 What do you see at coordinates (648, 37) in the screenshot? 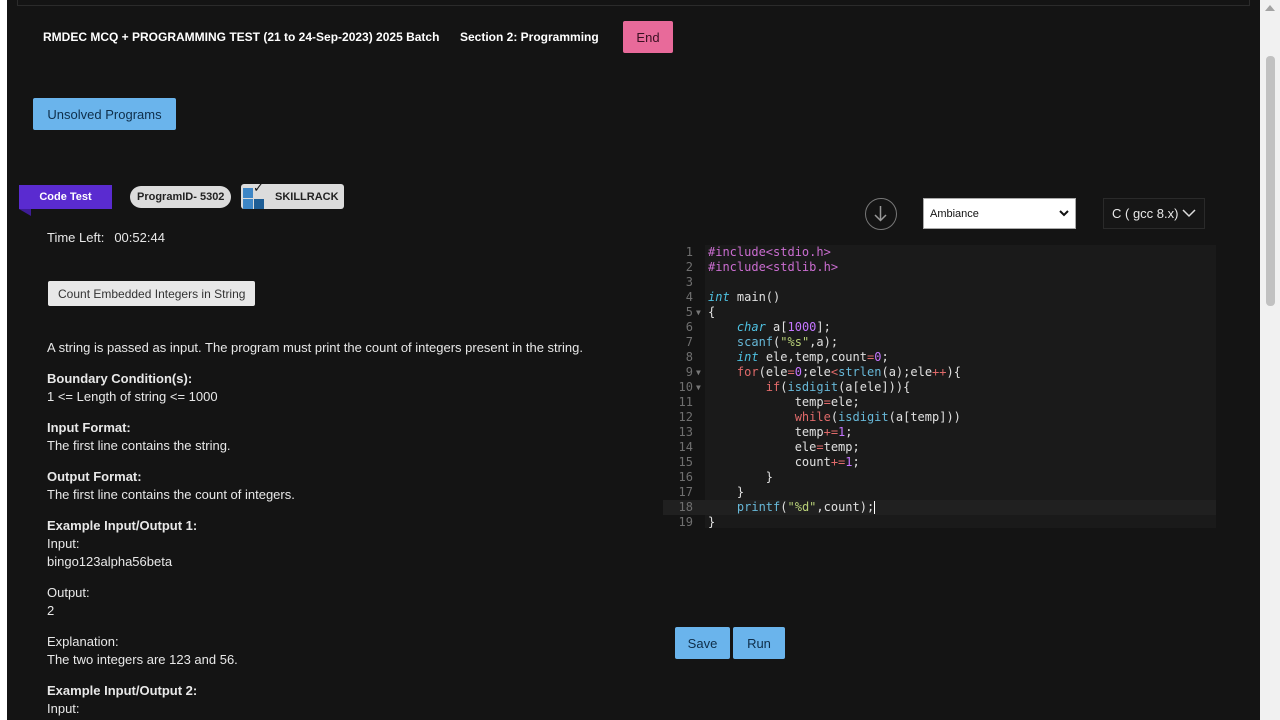
I see `end-test-button: End` at bounding box center [648, 37].